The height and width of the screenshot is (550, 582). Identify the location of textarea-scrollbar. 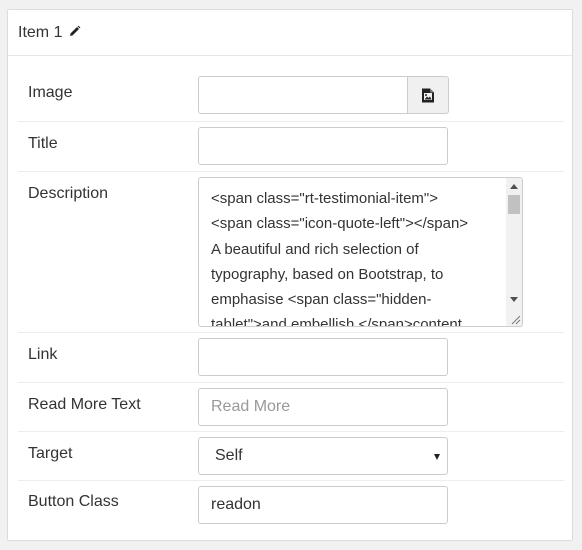
(514, 252).